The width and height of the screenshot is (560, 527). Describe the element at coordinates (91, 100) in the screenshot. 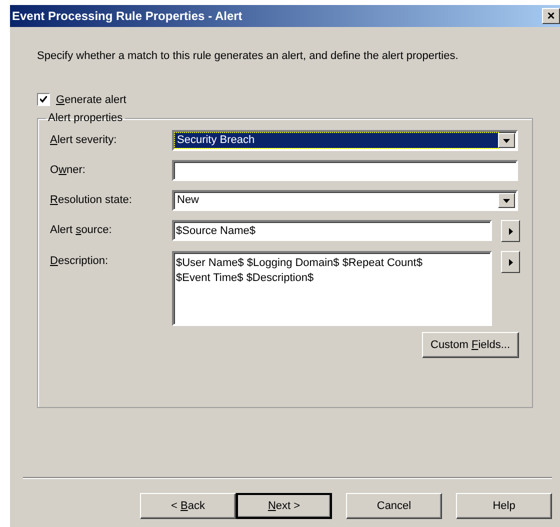

I see `checkbox-label: Generate alert` at that location.